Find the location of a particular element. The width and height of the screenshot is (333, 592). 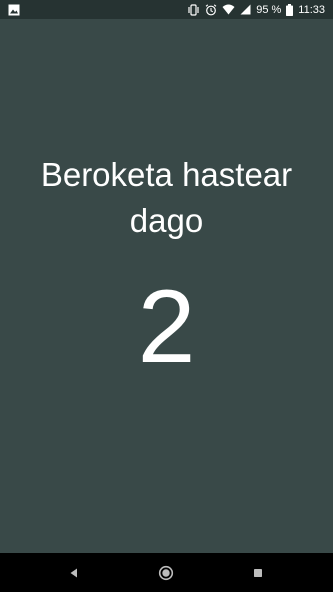

back-icon is located at coordinates (74, 573).